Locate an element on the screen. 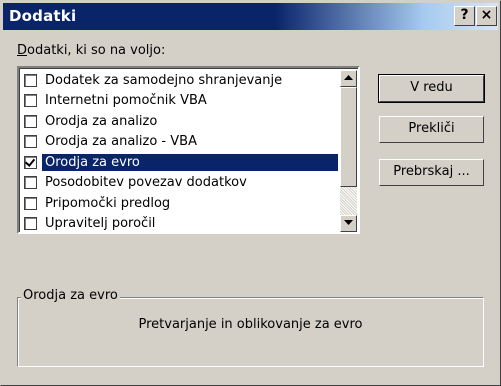 Image resolution: width=501 pixels, height=386 pixels. addin-item: Orodja za analizo is located at coordinates (179, 121).